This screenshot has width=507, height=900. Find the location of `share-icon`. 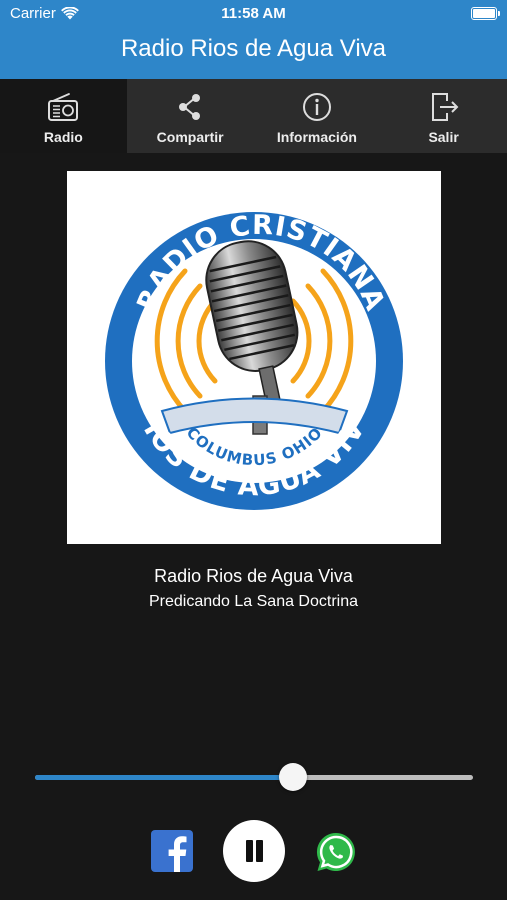

share-icon is located at coordinates (190, 107).